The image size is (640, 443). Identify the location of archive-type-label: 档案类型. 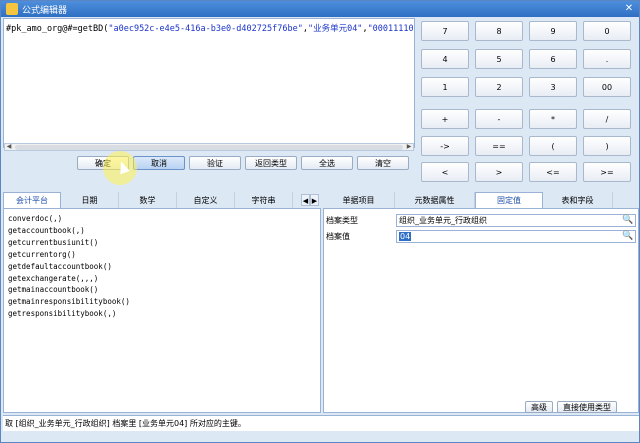
(342, 220).